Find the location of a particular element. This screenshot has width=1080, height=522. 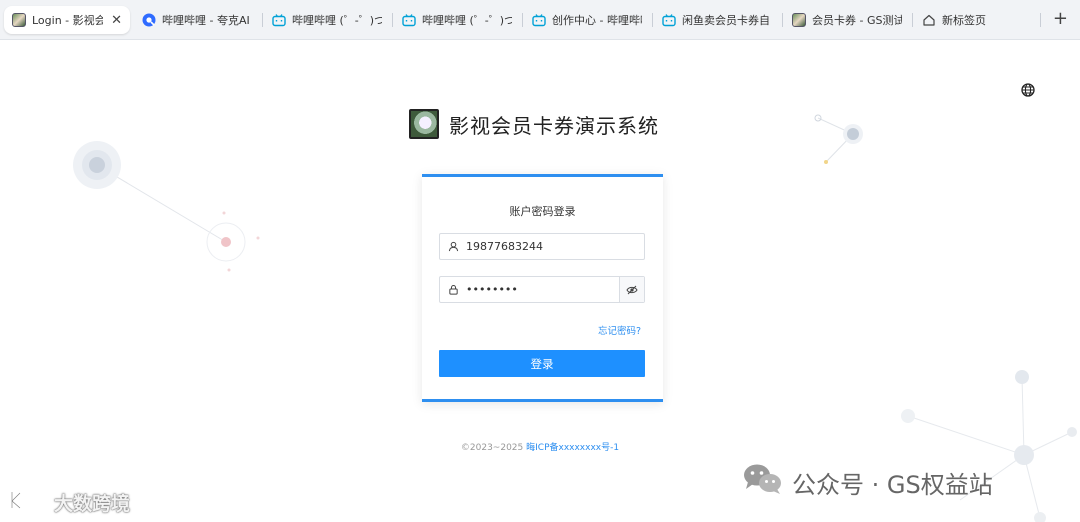

tab-title: 闲鱼卖会员卡券自 is located at coordinates (726, 20).